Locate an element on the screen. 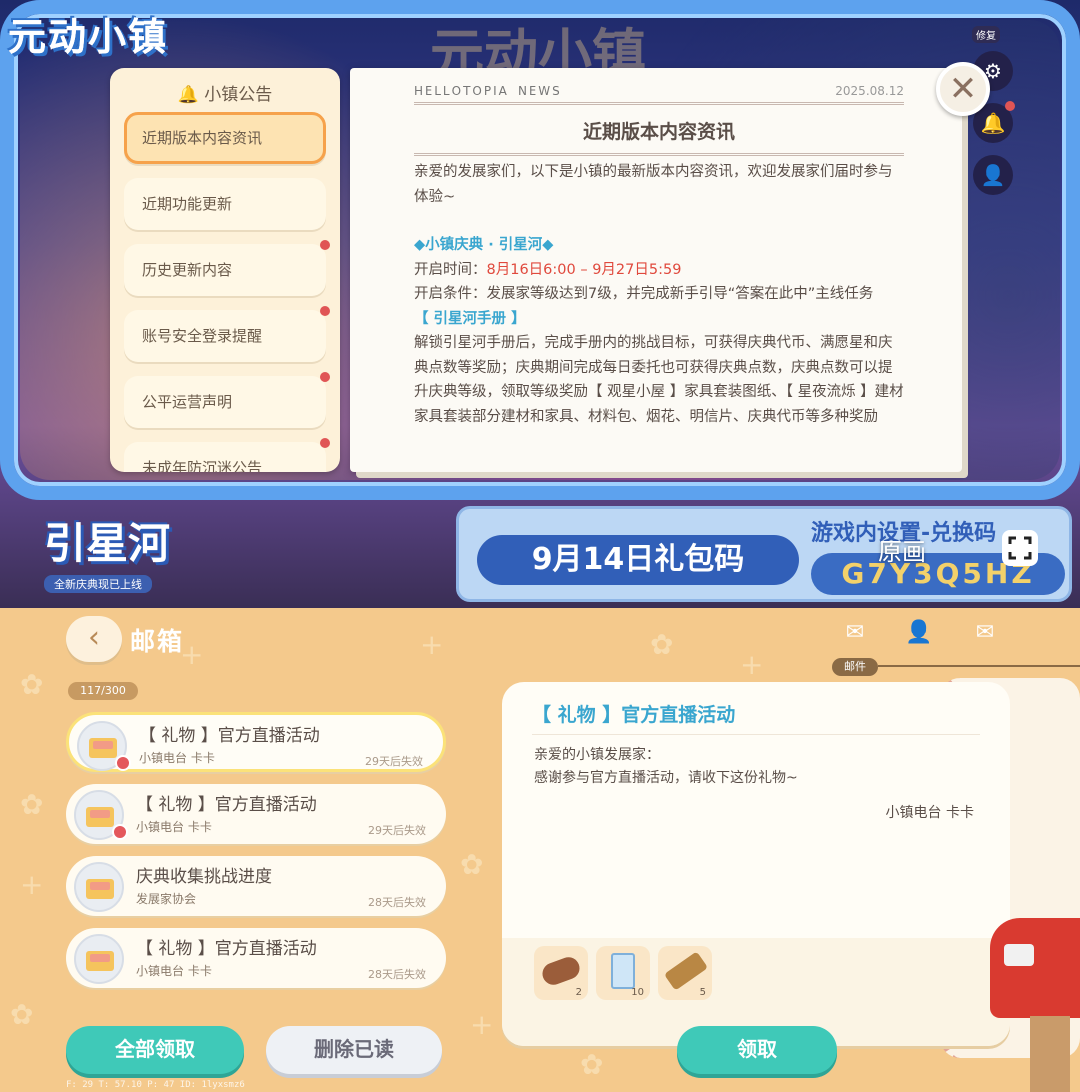 This screenshot has width=1080, height=1092. back-button: ‹ is located at coordinates (94, 639).